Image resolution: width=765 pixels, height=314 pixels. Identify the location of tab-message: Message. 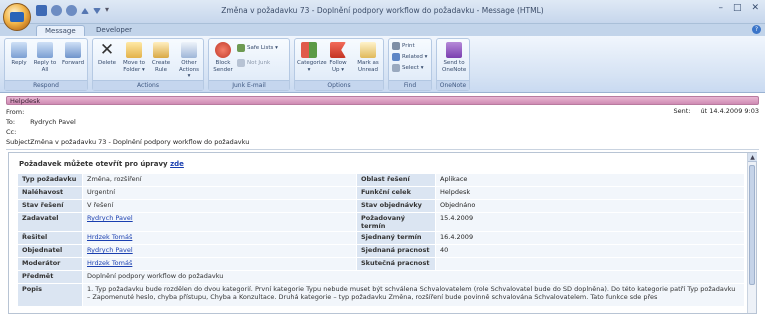
(60, 30).